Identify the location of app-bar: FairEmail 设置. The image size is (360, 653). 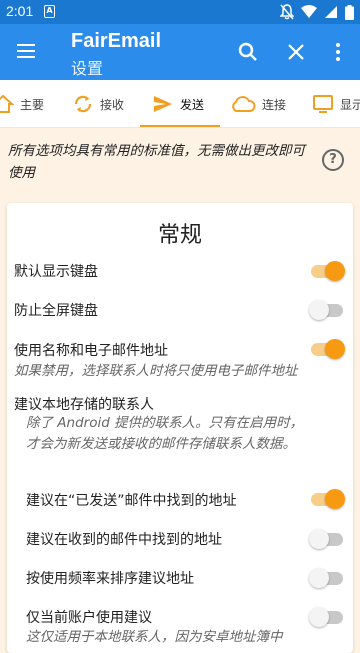
(180, 52).